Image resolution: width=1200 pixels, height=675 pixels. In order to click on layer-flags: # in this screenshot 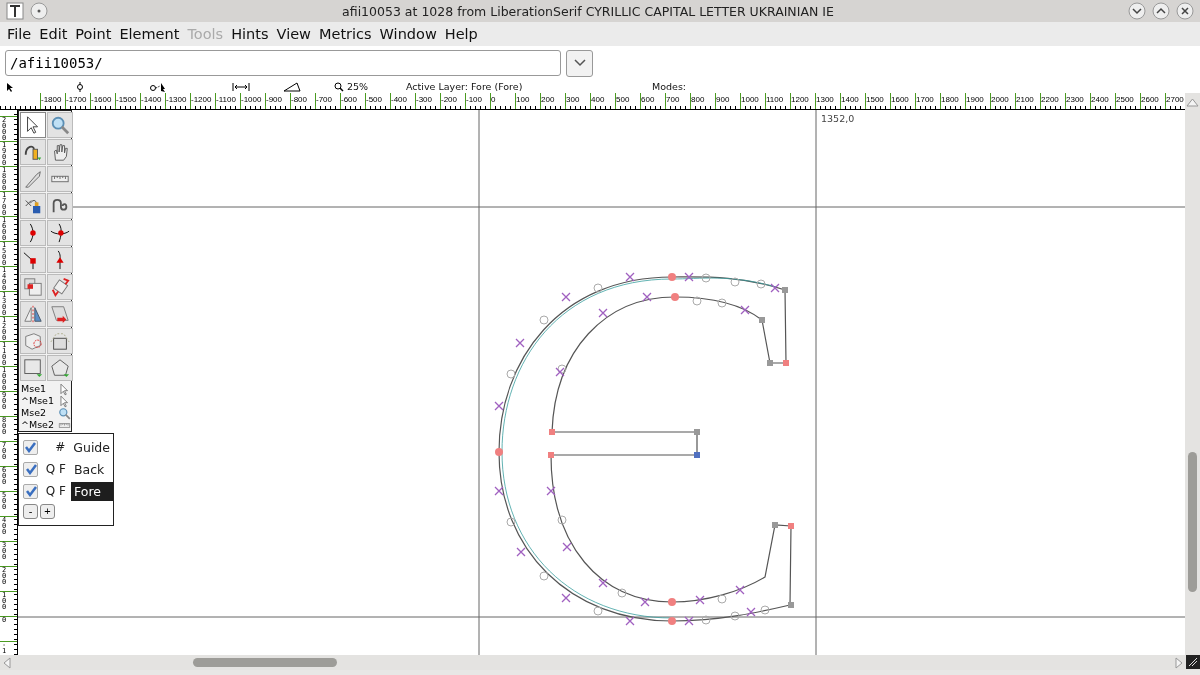, I will do `click(60, 447)`.